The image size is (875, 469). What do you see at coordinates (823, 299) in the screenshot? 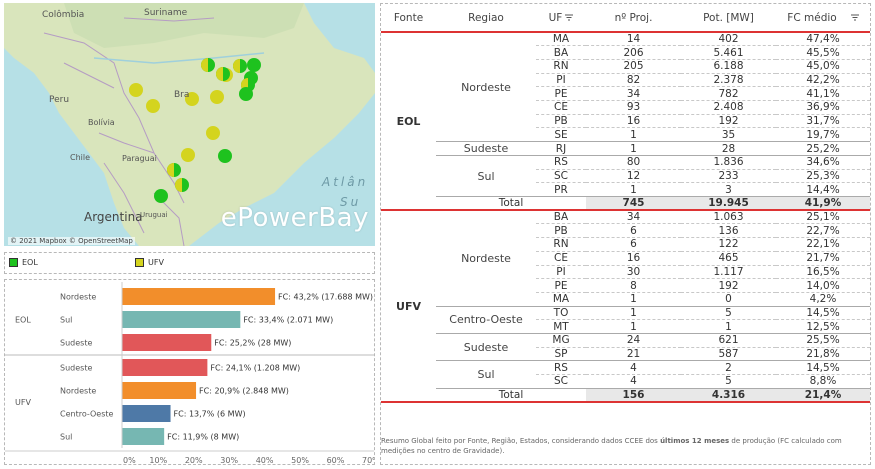
I see `fc-cell: 4,2%` at bounding box center [823, 299].